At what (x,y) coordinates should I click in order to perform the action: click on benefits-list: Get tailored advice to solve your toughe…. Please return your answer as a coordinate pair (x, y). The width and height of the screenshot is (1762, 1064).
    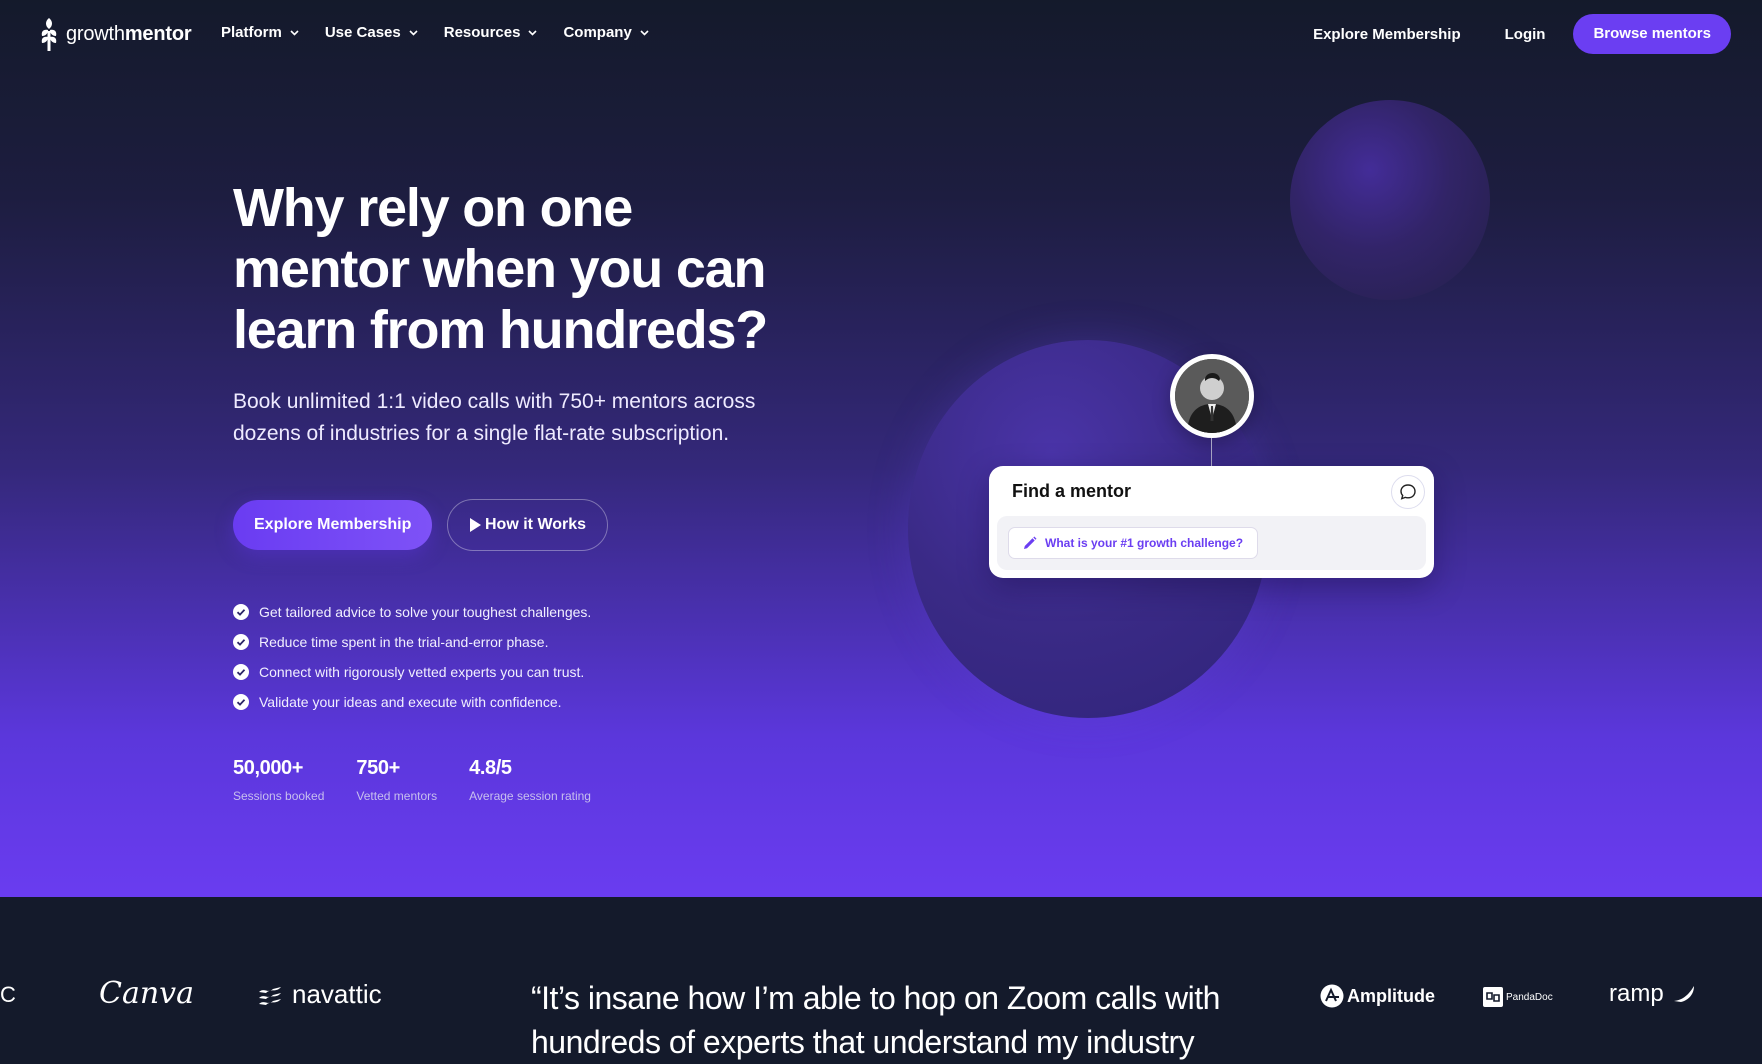
    Looking at the image, I should click on (412, 657).